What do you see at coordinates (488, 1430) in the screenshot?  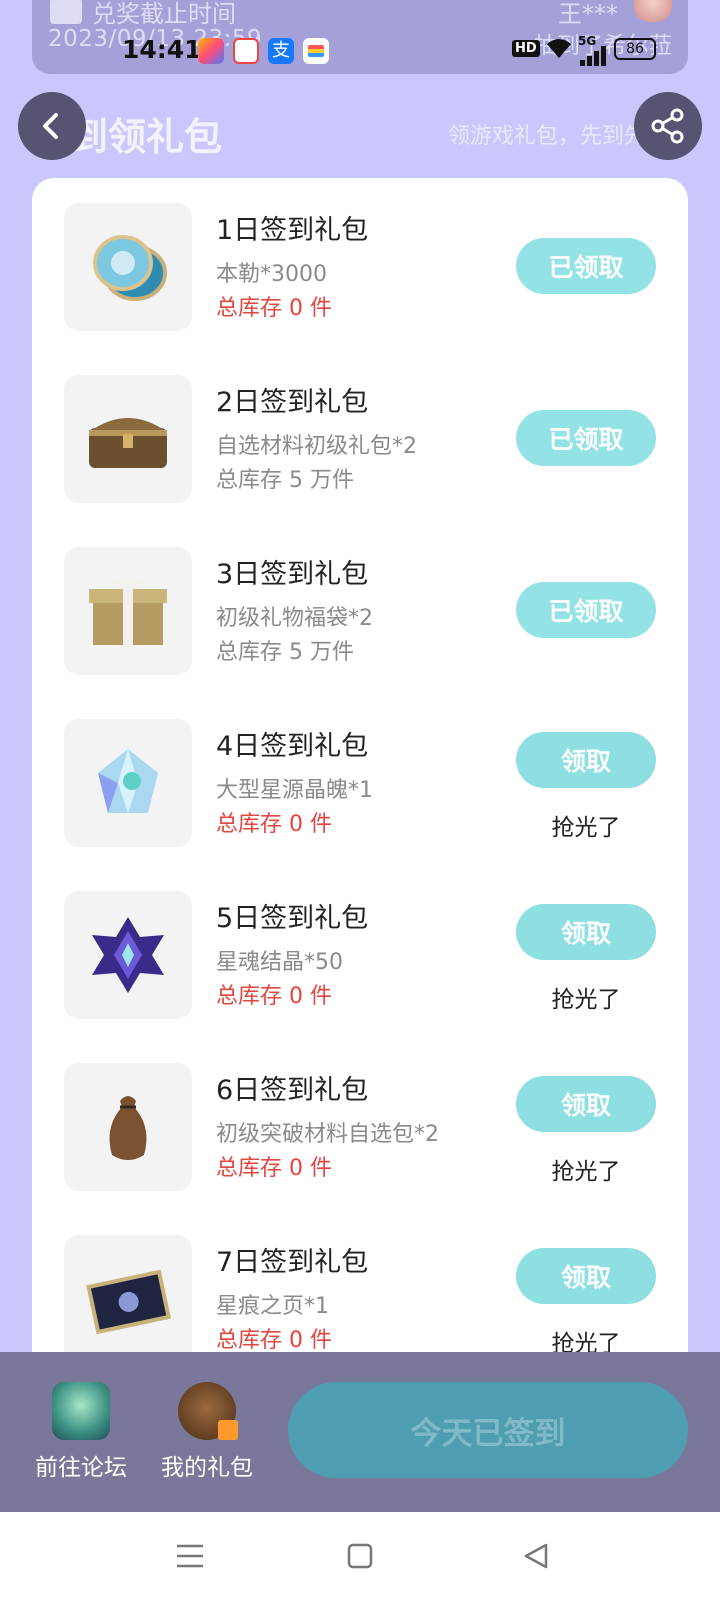 I see `signed-today-button: 今天已签到` at bounding box center [488, 1430].